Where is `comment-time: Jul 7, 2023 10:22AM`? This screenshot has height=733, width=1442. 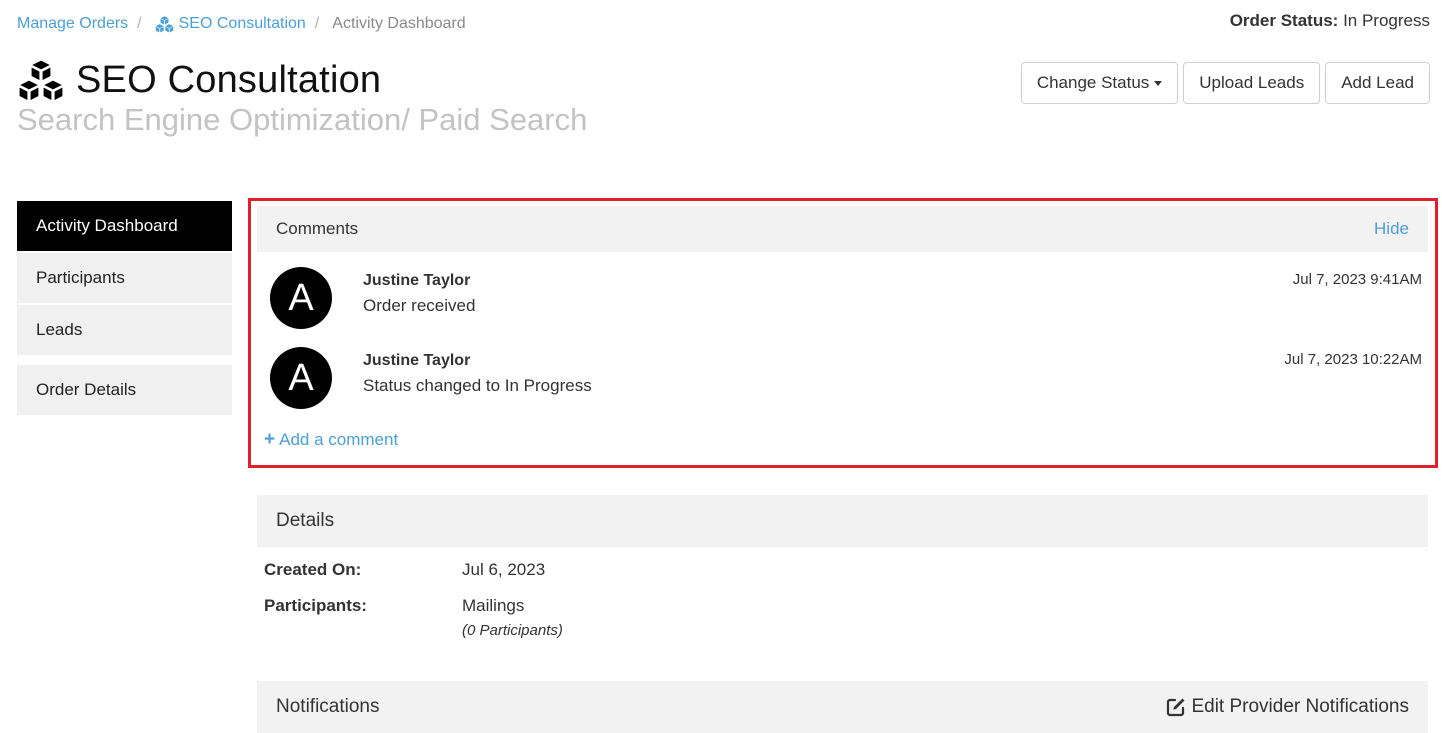 comment-time: Jul 7, 2023 10:22AM is located at coordinates (1353, 359).